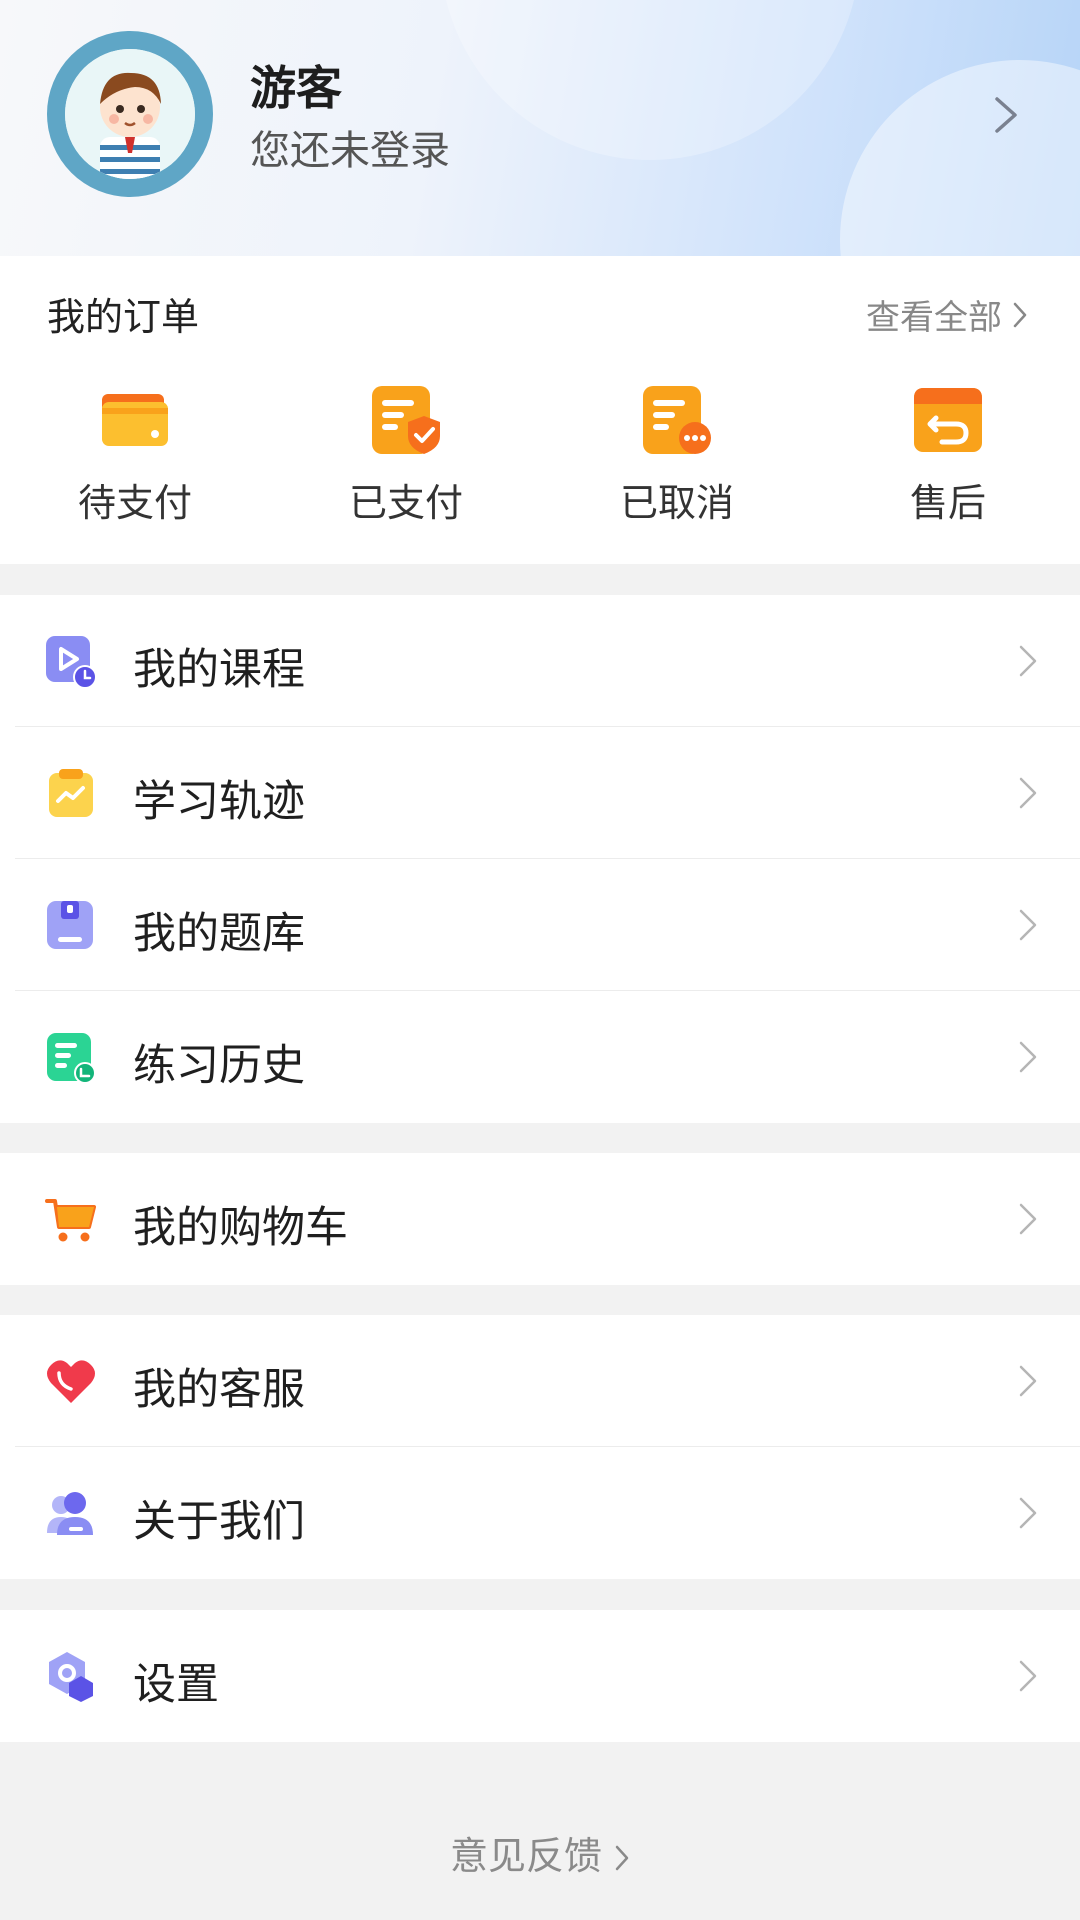 The width and height of the screenshot is (1080, 1920). I want to click on return-box-icon, so click(948, 420).